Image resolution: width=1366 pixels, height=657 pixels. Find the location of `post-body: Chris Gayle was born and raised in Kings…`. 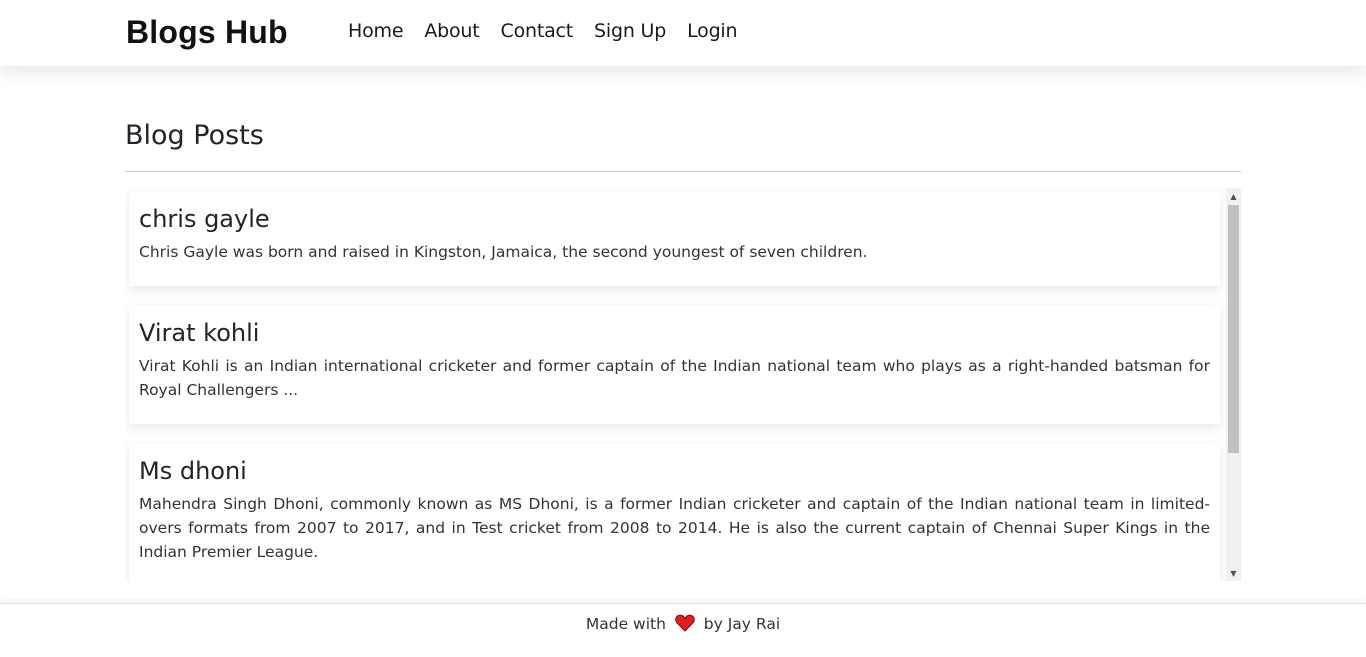

post-body: Chris Gayle was born and raised in Kings… is located at coordinates (503, 252).